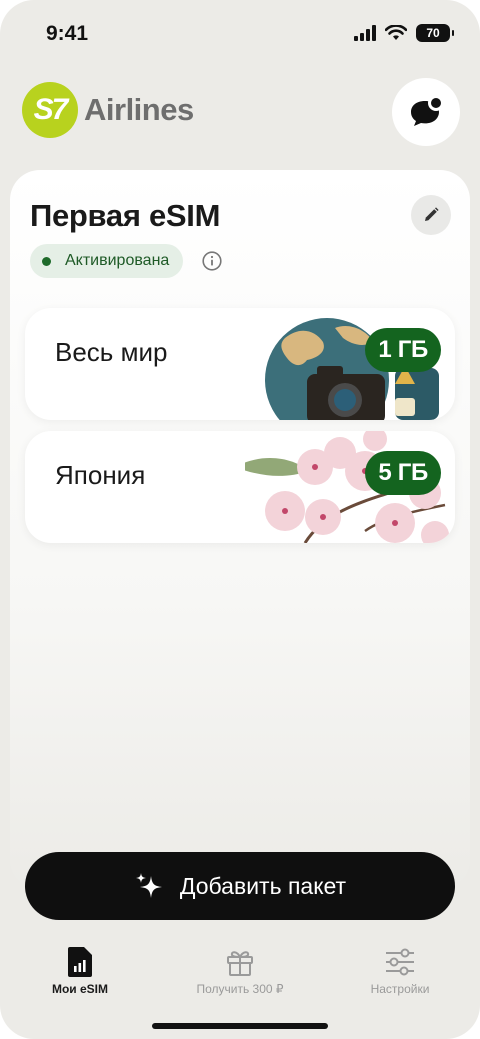 The width and height of the screenshot is (480, 1039). Describe the element at coordinates (435, 33) in the screenshot. I see `battery-indicator: 70` at that location.